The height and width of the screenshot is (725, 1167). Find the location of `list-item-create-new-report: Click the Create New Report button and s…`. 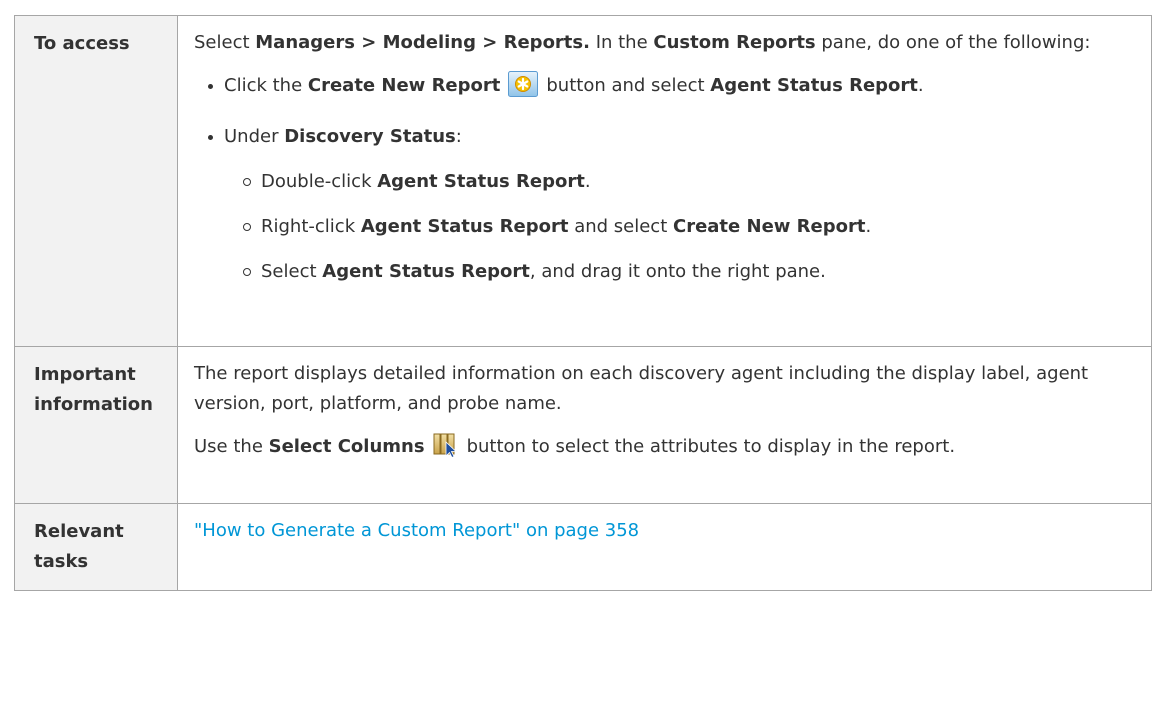

list-item-create-new-report: Click the Create New Report button and s… is located at coordinates (664, 89).